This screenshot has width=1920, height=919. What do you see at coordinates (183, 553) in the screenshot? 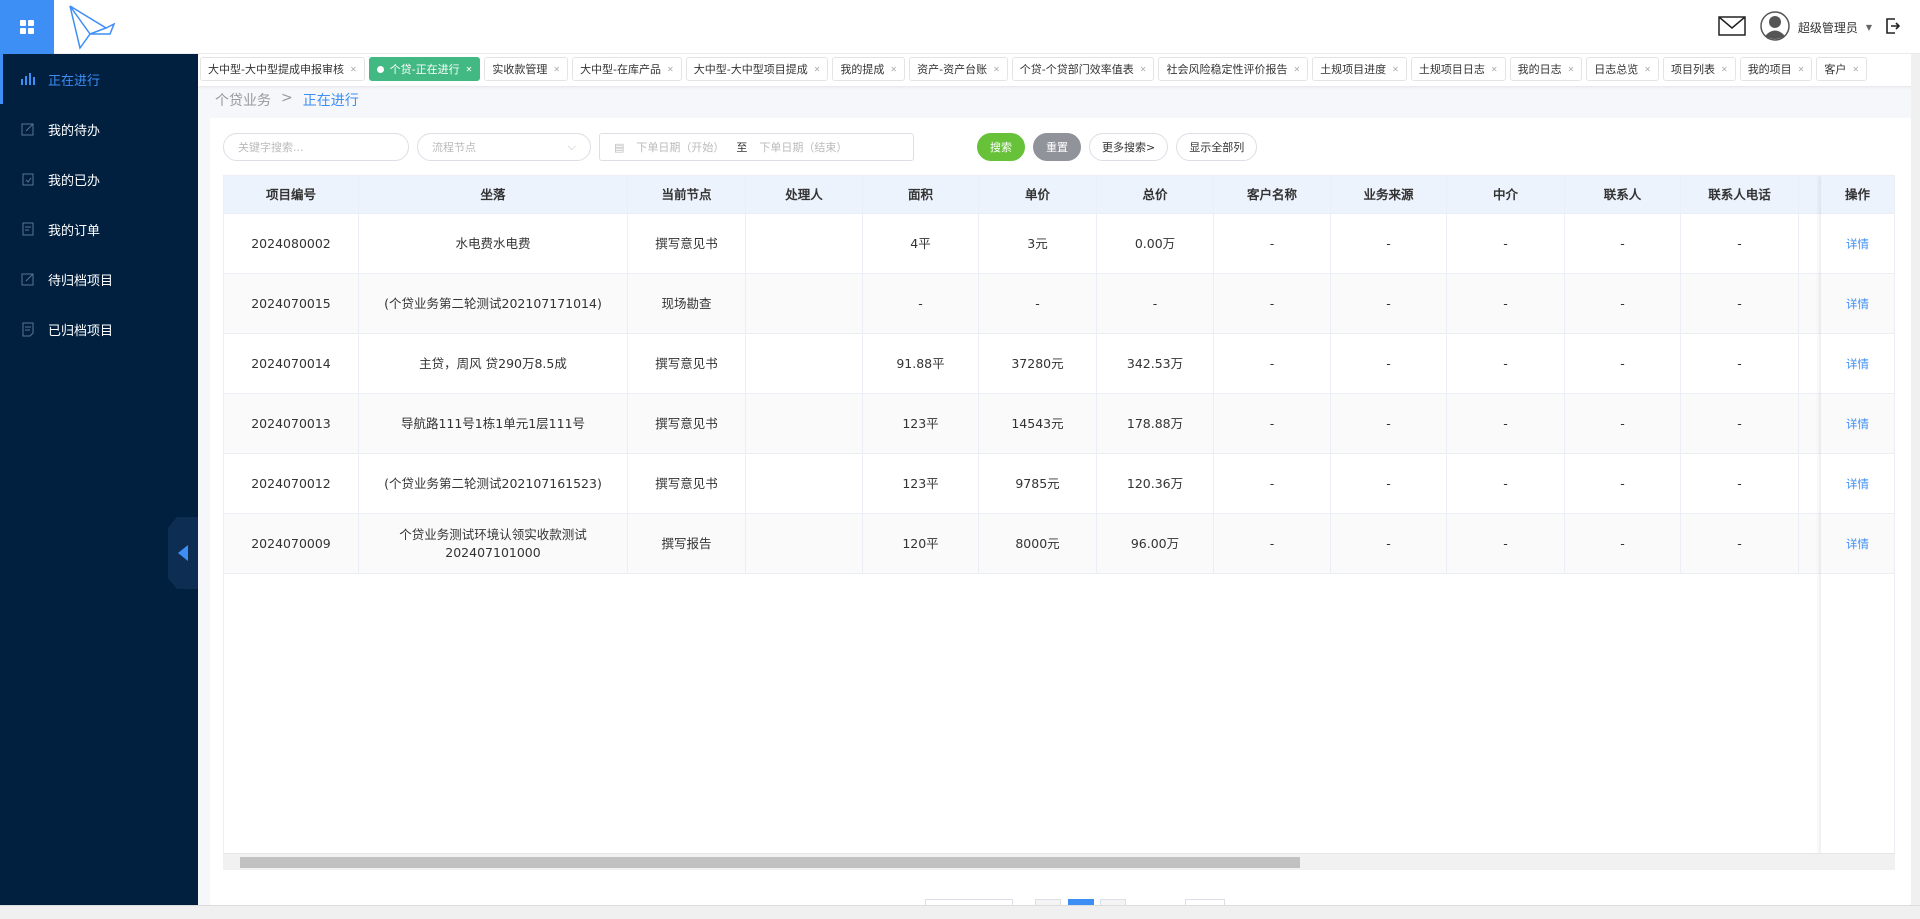
I see `sidebar-collapse-toggle` at bounding box center [183, 553].